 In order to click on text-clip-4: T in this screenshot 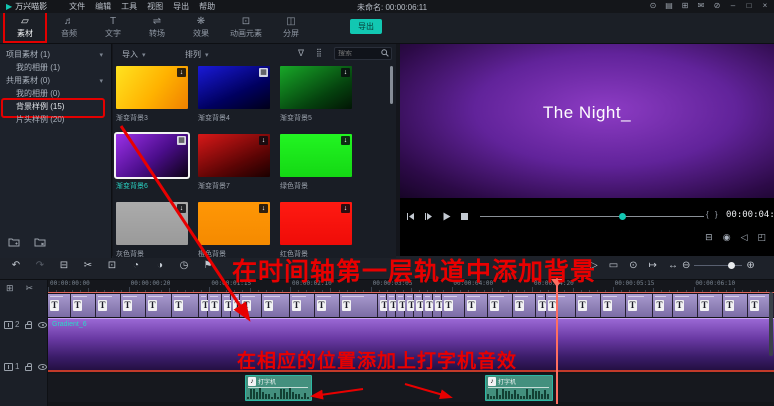, I will do `click(159, 305)`.